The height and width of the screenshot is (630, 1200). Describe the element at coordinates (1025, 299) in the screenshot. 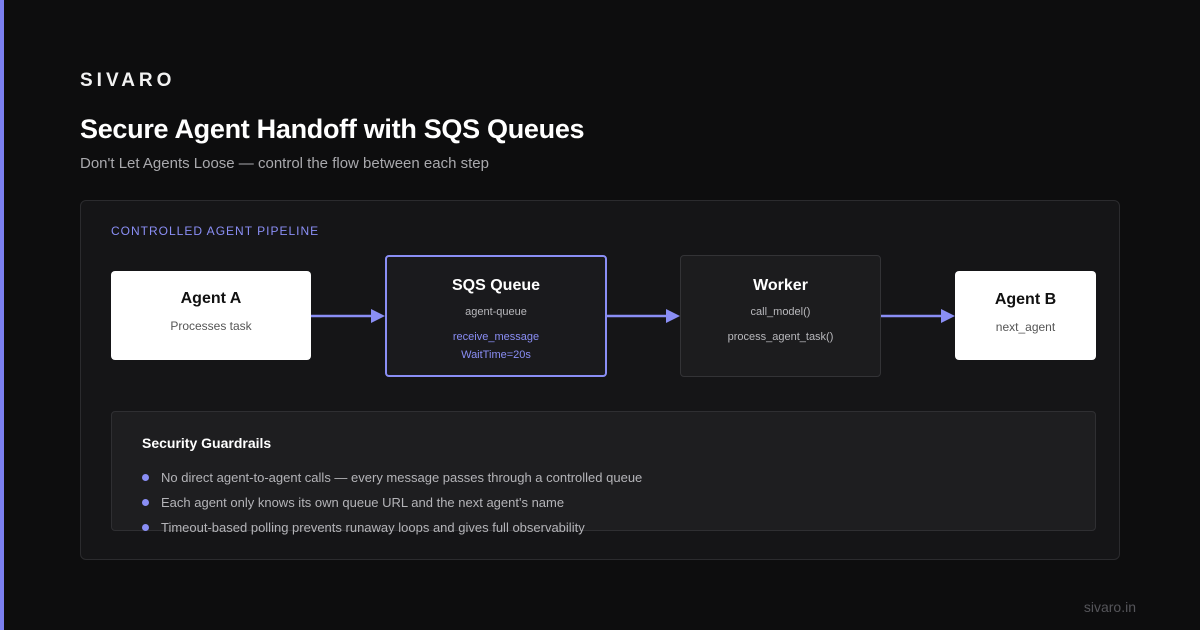

I see `agent-b-title: Agent B` at that location.